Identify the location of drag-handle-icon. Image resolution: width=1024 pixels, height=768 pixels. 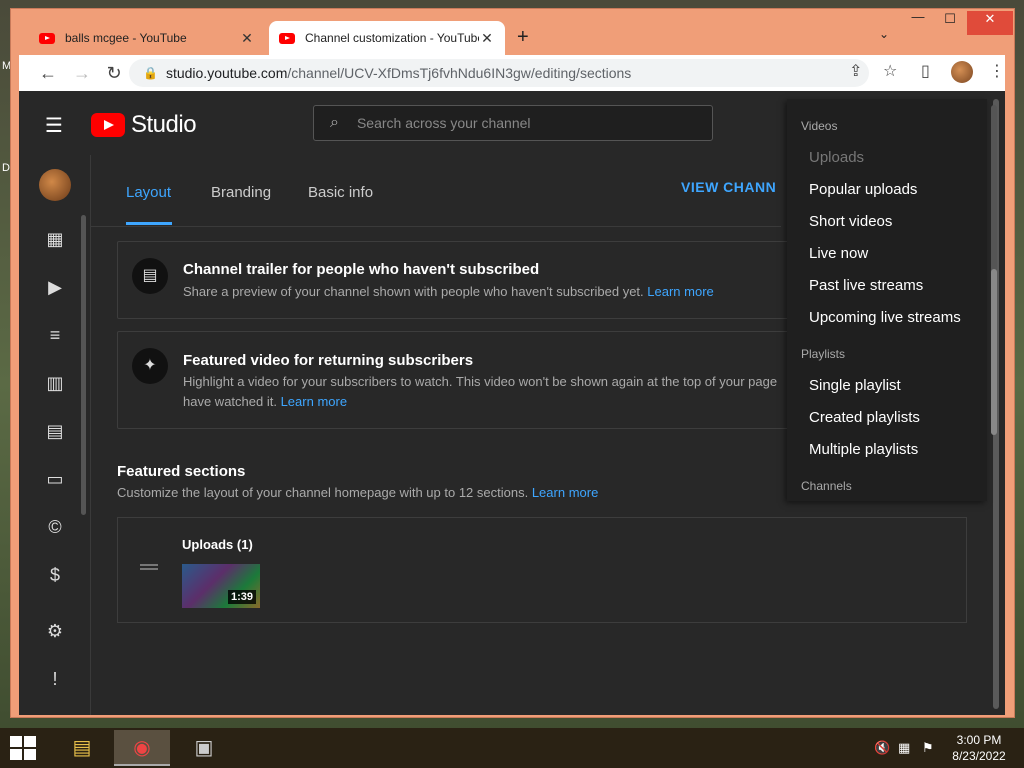
(149, 567).